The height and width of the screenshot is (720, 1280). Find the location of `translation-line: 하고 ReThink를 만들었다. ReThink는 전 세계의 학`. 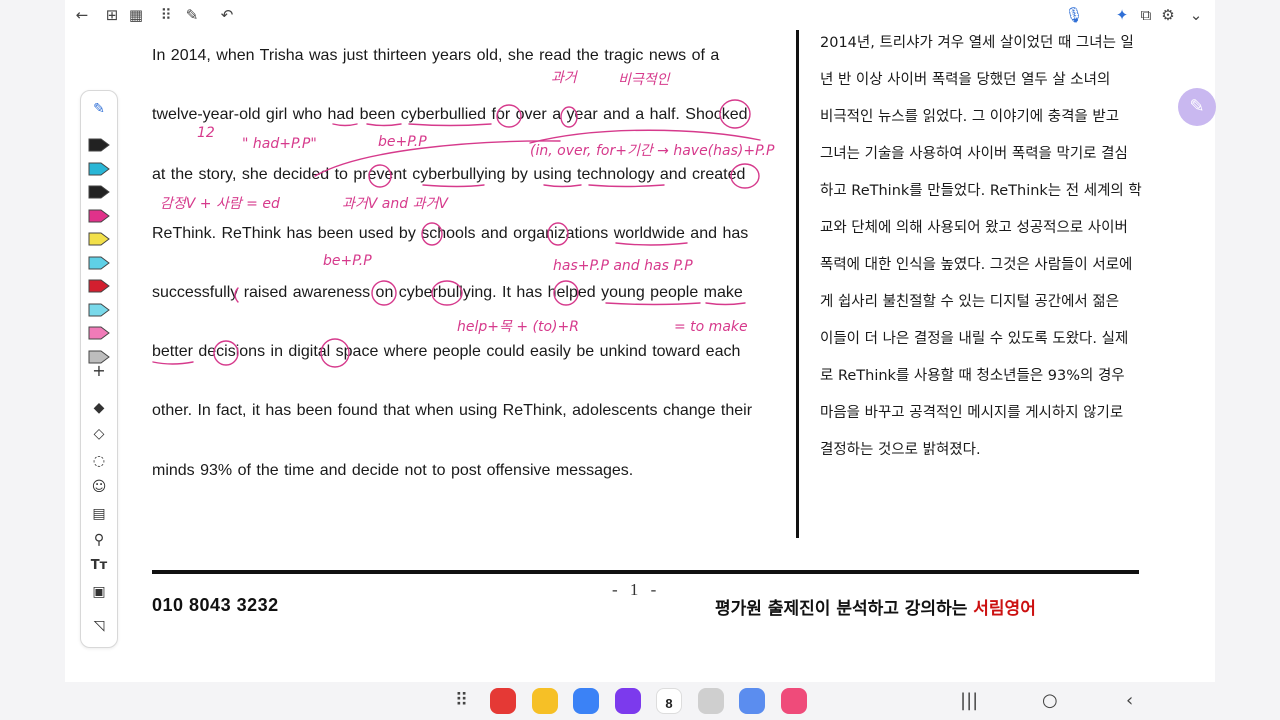

translation-line: 하고 ReThink를 만들었다. ReThink는 전 세계의 학 is located at coordinates (981, 191).